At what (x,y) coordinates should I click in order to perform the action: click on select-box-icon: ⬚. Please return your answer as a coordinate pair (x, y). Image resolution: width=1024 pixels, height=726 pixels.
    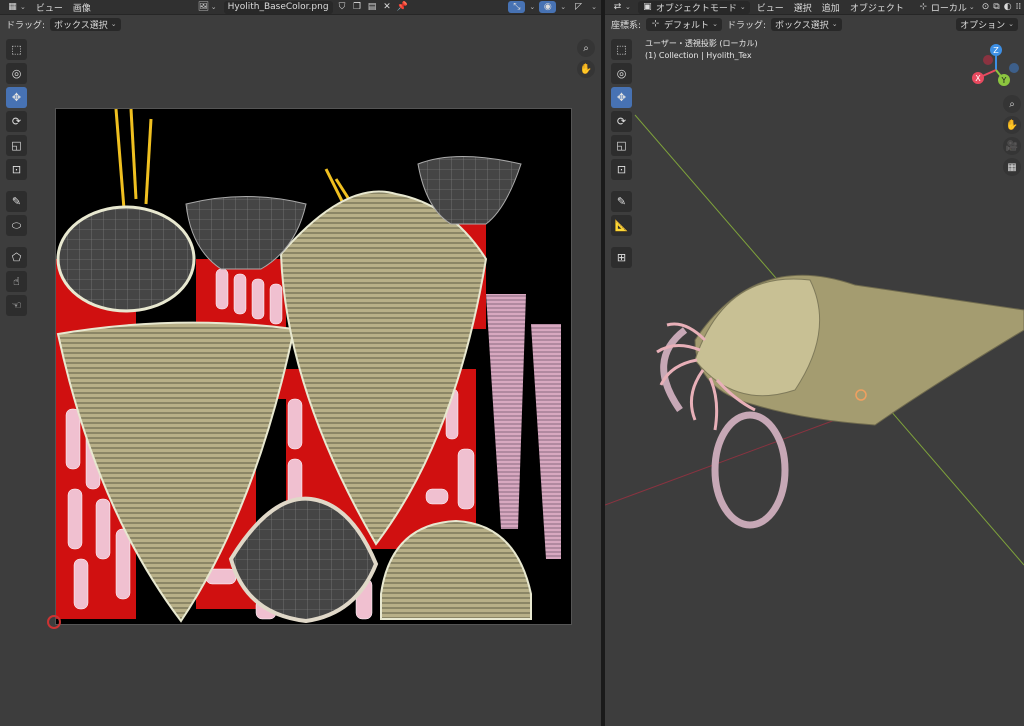
    Looking at the image, I should click on (621, 49).